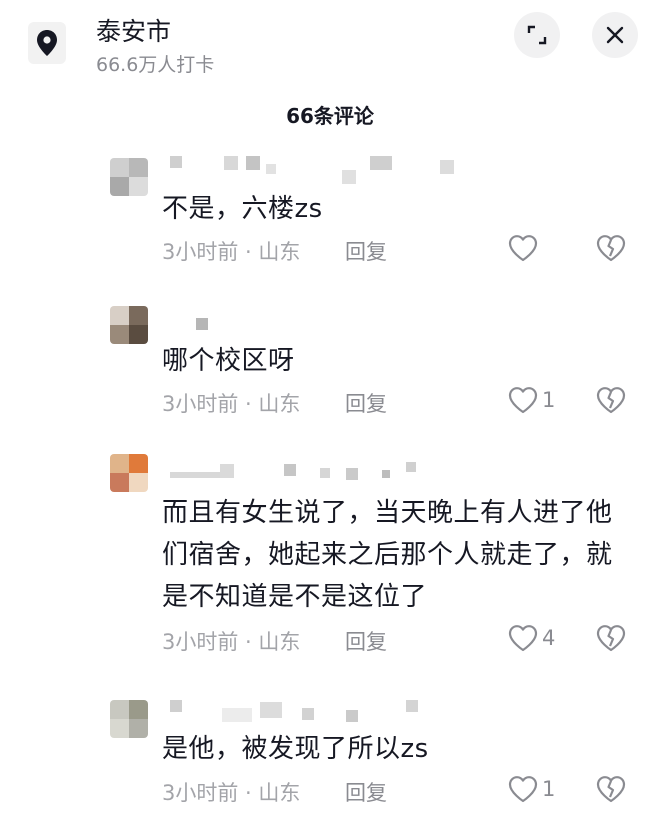 This screenshot has width=660, height=818. What do you see at coordinates (155, 65) in the screenshot?
I see `checkin-count: 66.6万人打卡` at bounding box center [155, 65].